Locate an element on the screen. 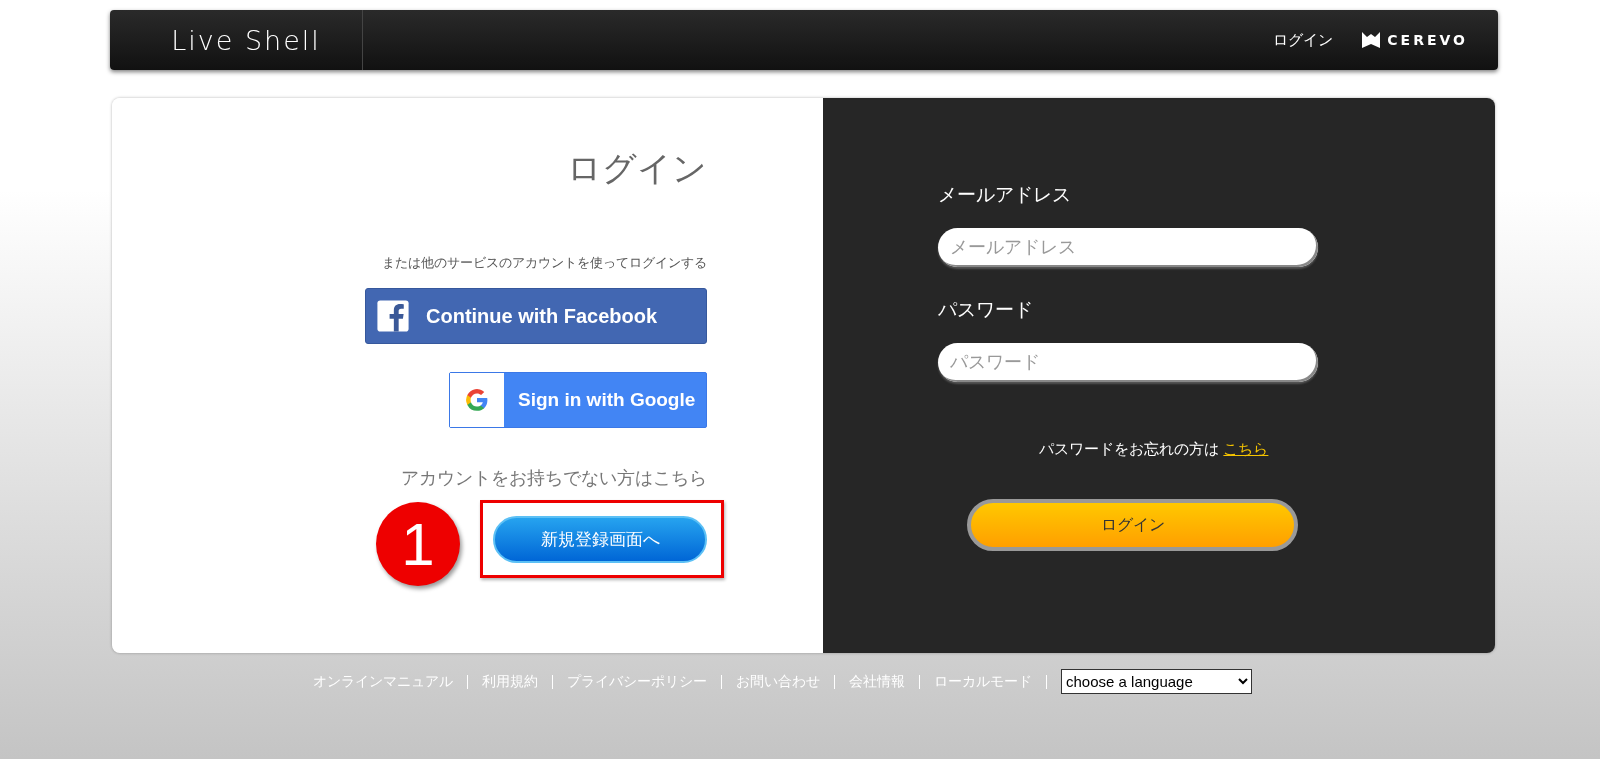 This screenshot has height=759, width=1600. step-badge: 1 is located at coordinates (418, 544).